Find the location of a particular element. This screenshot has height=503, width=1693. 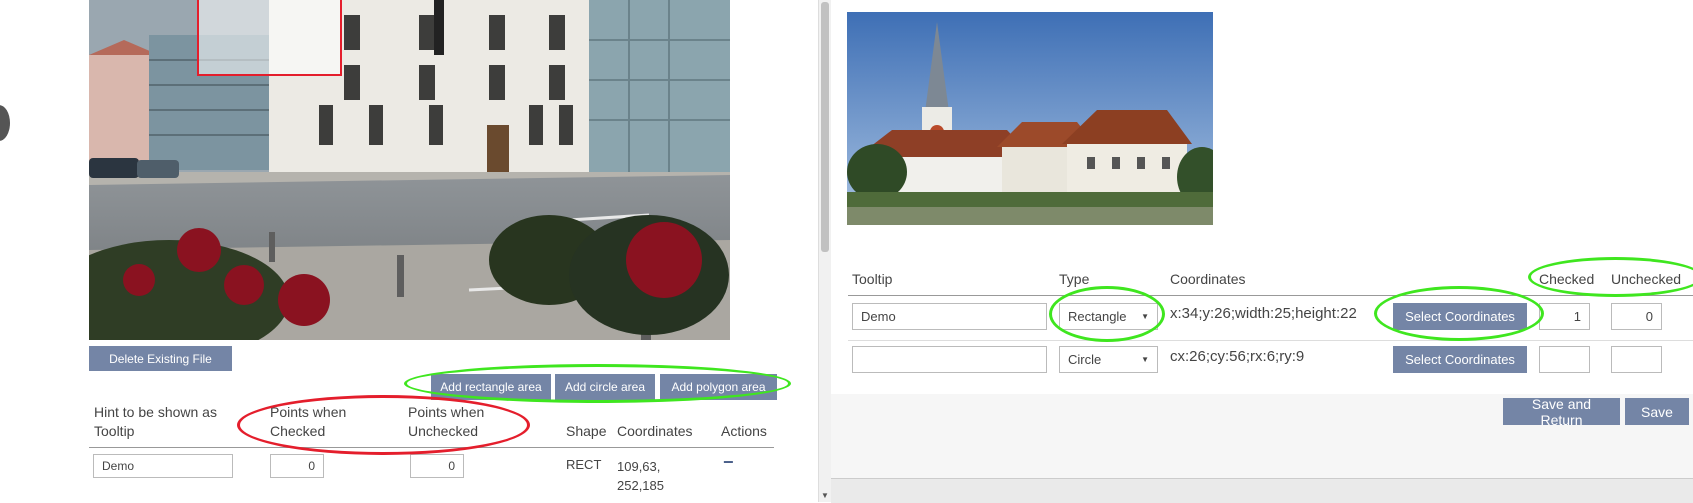

add-polygon-area-button: Add polygon area is located at coordinates (718, 387).